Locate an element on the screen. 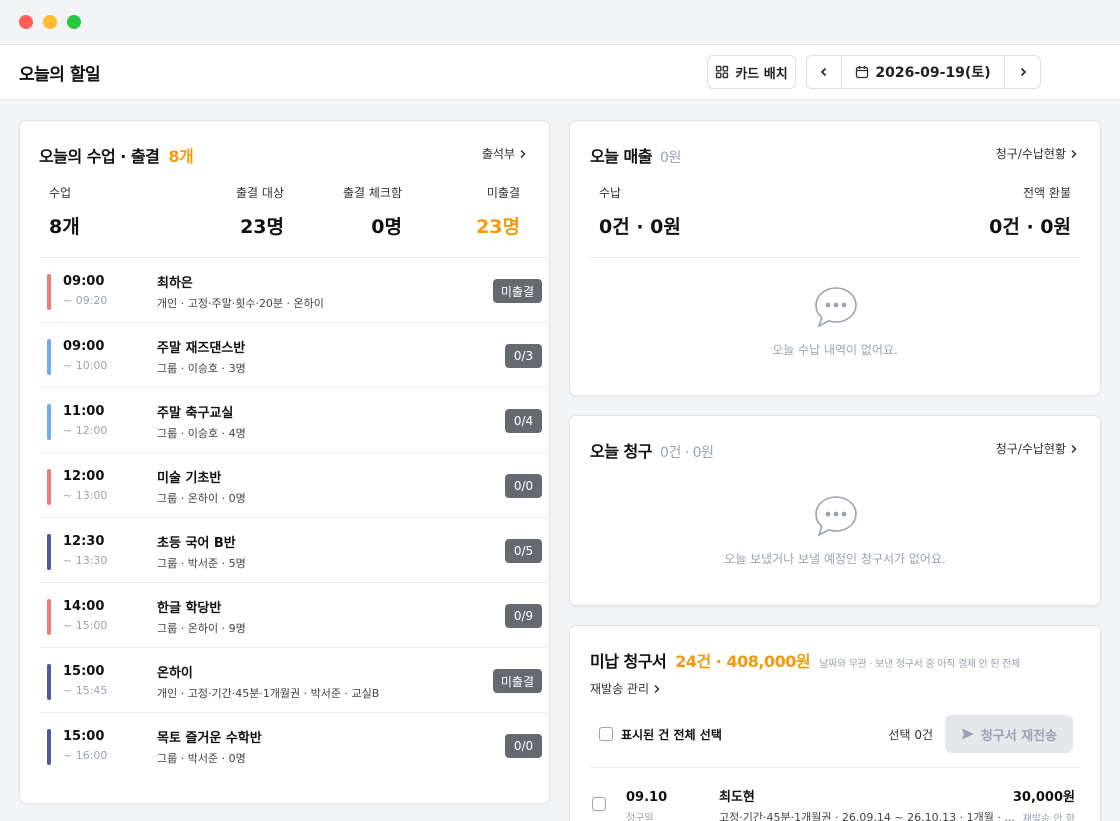 This screenshot has width=1120, height=821. chevron-left-icon is located at coordinates (823, 72).